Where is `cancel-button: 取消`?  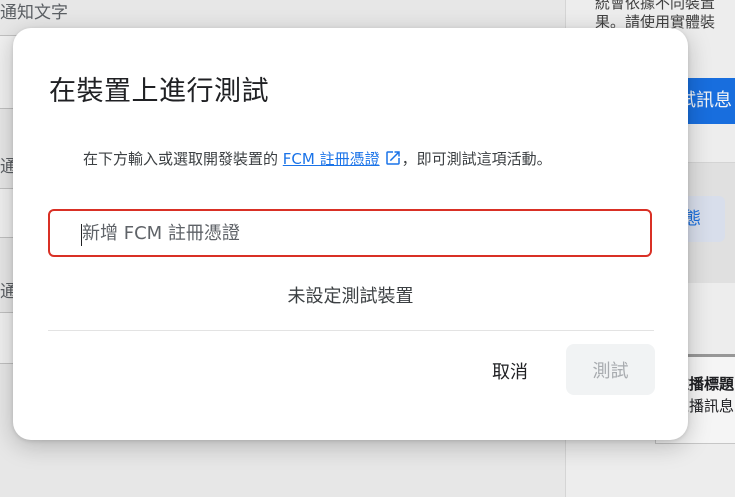
cancel-button: 取消 is located at coordinates (510, 371).